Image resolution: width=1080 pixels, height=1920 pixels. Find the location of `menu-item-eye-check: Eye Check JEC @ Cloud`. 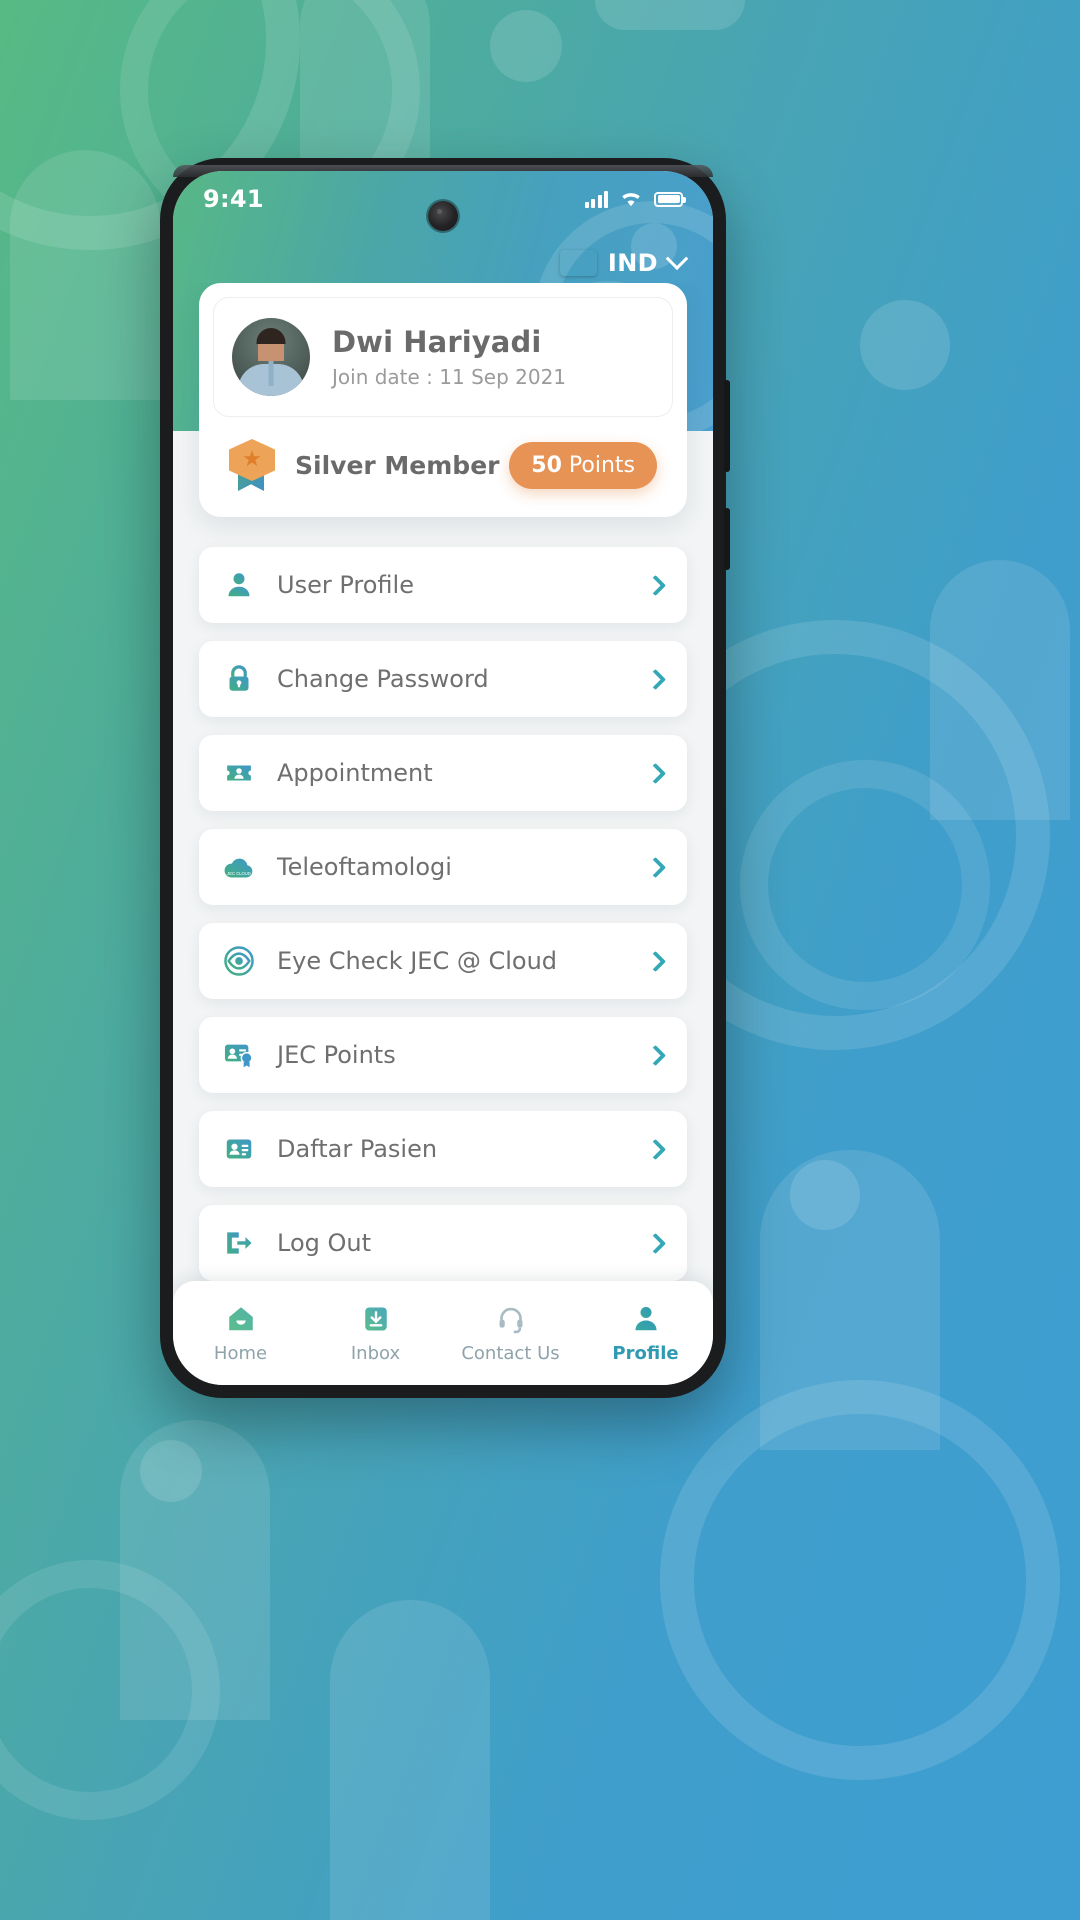

menu-item-eye-check: Eye Check JEC @ Cloud is located at coordinates (443, 961).